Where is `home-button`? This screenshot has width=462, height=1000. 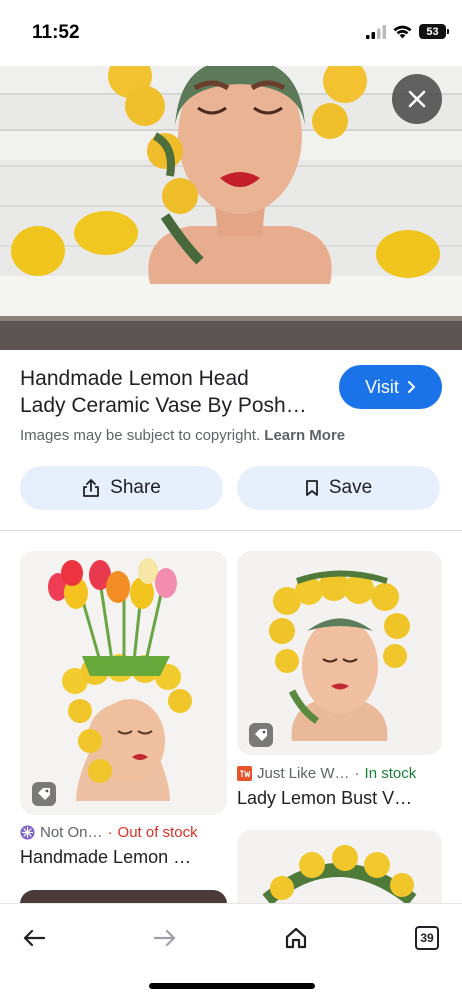
home-button is located at coordinates (296, 938).